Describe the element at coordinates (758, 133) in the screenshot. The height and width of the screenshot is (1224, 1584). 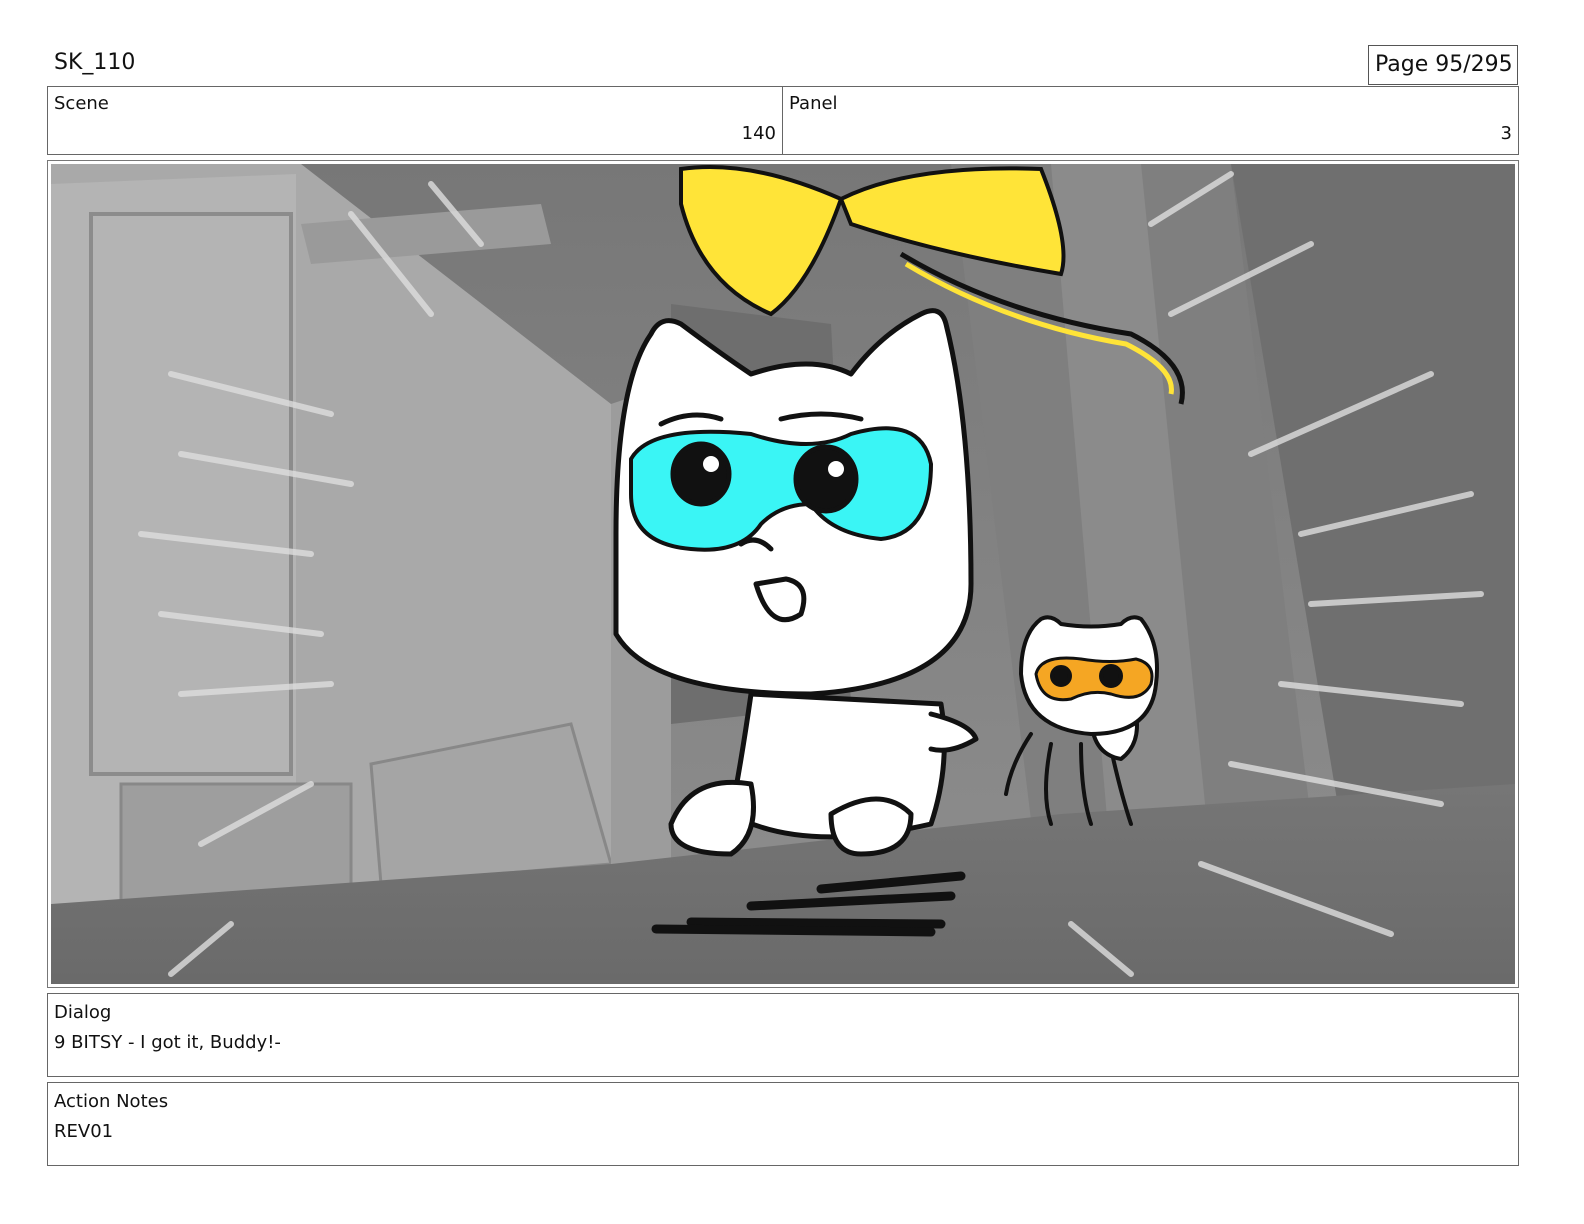
I see `scene-number: 140` at that location.